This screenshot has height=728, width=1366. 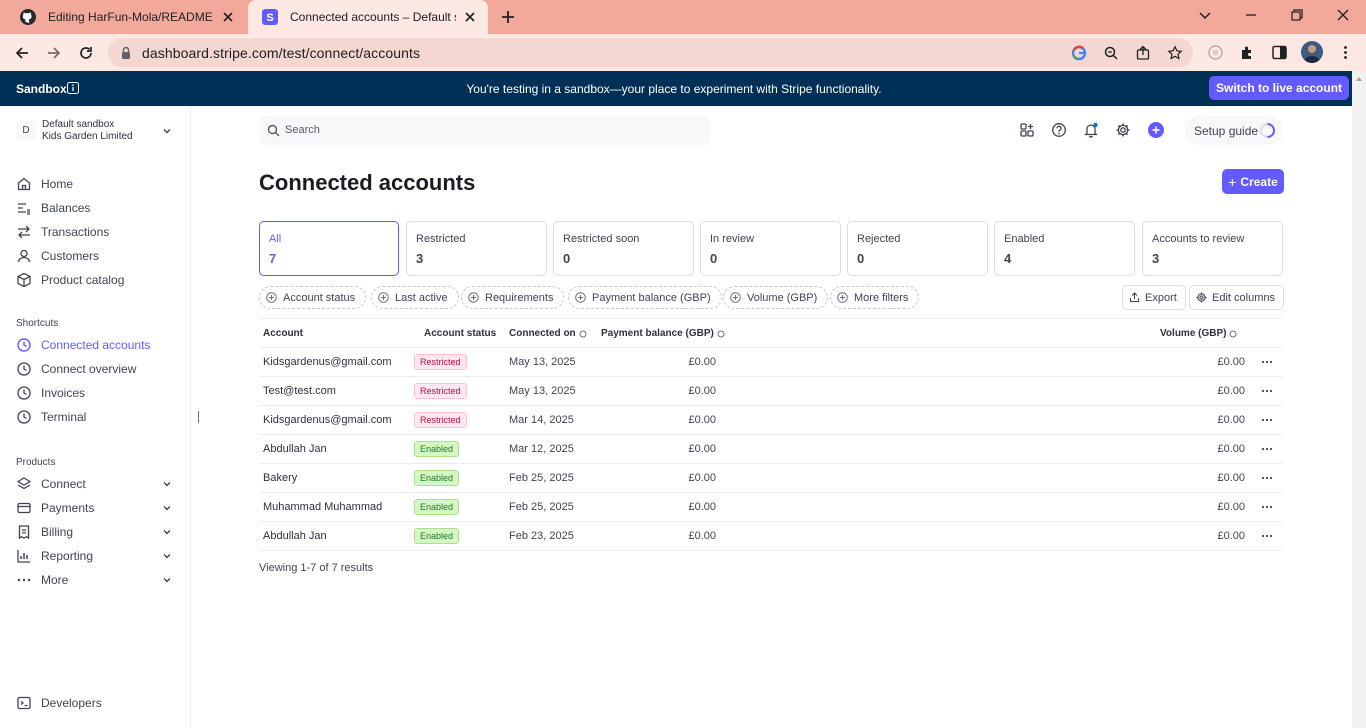 What do you see at coordinates (313, 297) in the screenshot?
I see `filter-account-status: Account status` at bounding box center [313, 297].